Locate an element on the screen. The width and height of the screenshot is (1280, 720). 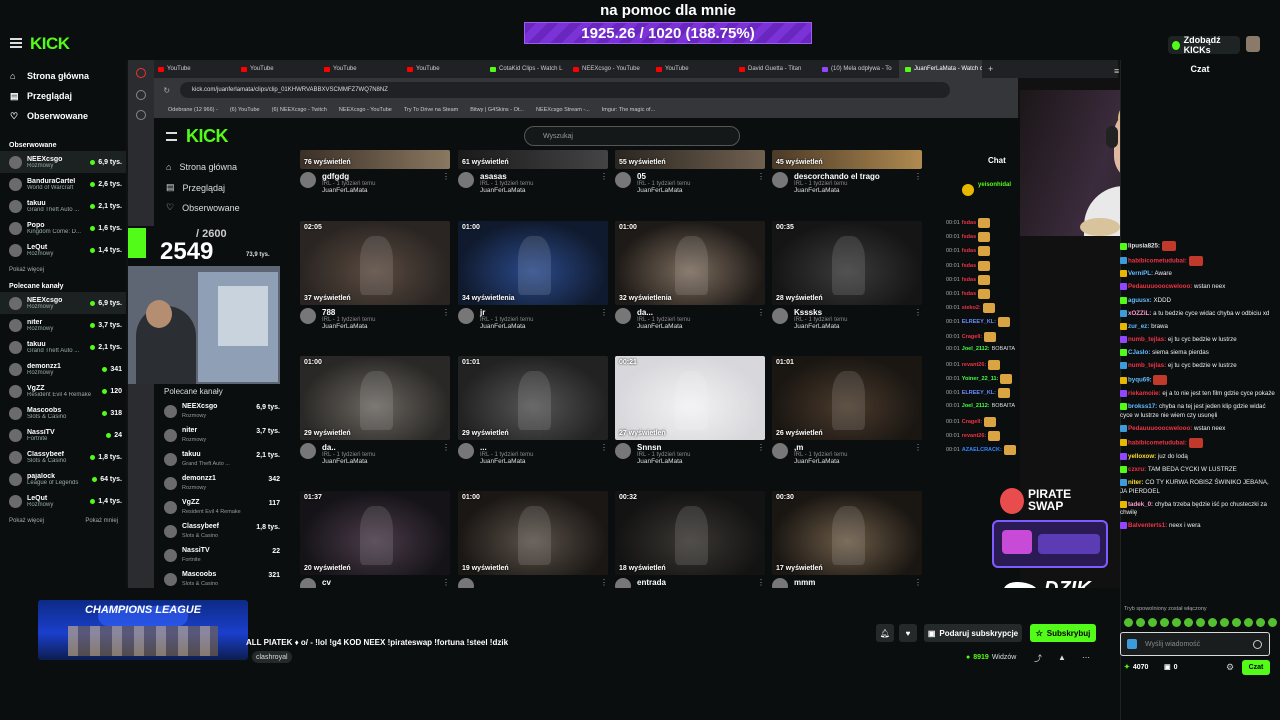
menu-icon is located at coordinates (16, 43).